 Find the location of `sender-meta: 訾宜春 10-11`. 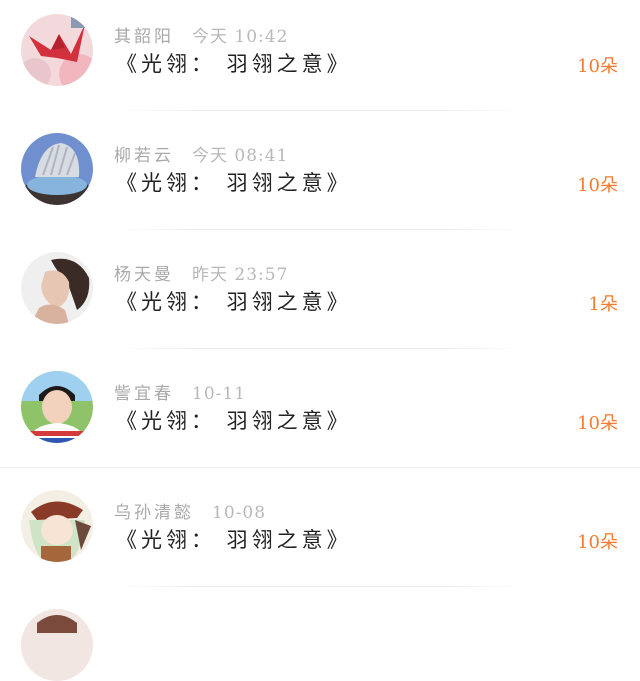

sender-meta: 訾宜春 10-11 is located at coordinates (180, 391).